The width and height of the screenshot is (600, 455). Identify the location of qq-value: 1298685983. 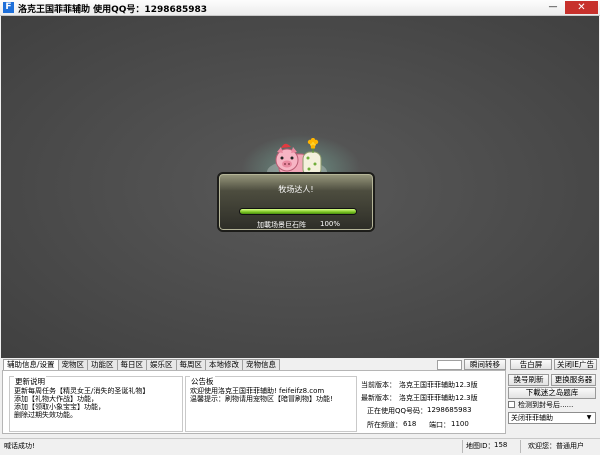
(449, 410).